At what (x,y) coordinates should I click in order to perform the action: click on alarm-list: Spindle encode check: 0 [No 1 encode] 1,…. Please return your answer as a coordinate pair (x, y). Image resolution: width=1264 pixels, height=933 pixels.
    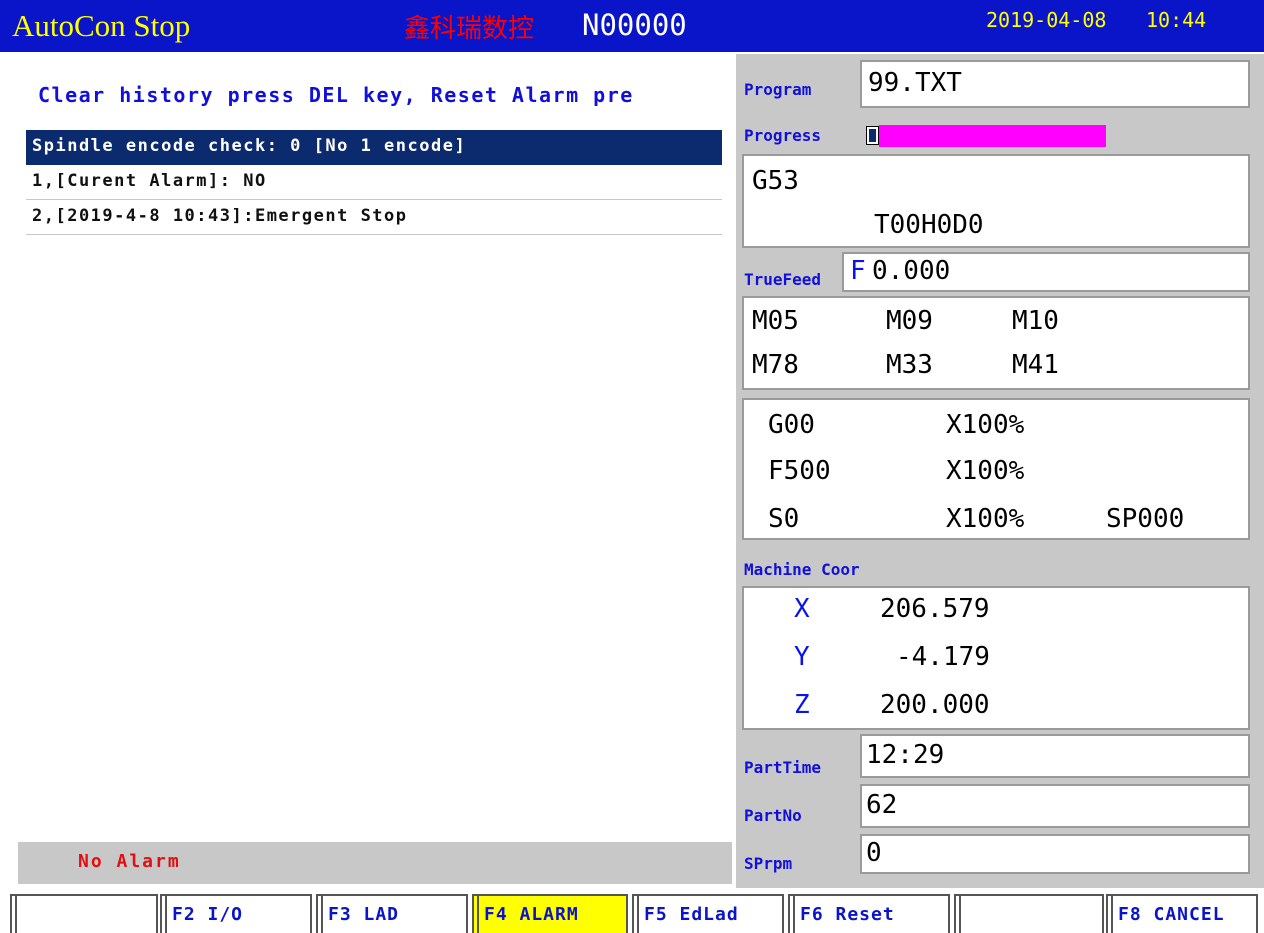
    Looking at the image, I should click on (374, 182).